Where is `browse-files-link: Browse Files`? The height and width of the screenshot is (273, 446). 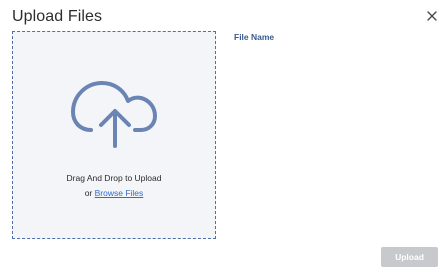
browse-files-link: Browse Files is located at coordinates (119, 193).